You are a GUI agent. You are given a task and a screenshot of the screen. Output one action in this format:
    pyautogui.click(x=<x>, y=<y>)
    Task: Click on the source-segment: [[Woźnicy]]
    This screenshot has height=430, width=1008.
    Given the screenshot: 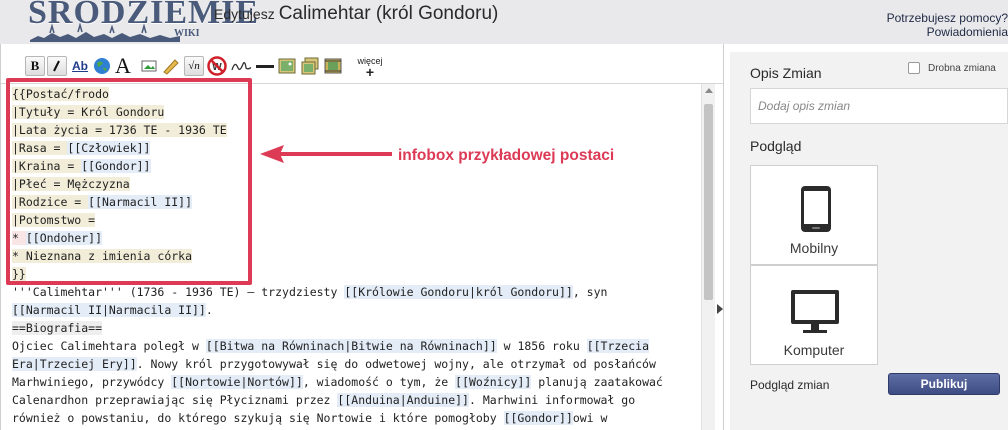 What is the action you would take?
    pyautogui.click(x=493, y=382)
    